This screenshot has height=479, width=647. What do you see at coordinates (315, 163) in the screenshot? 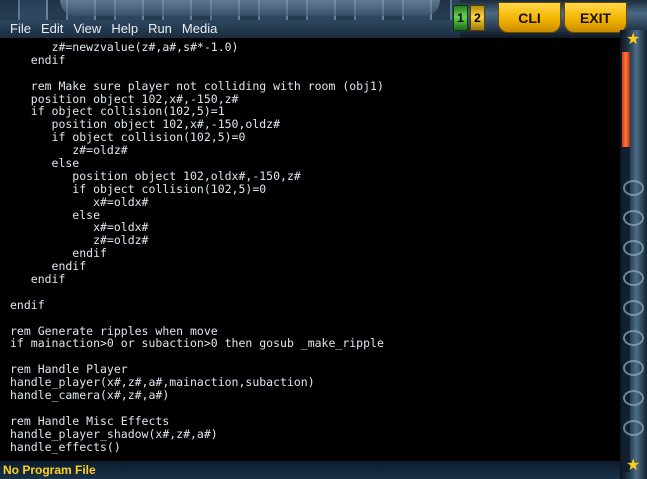
I see `code-line: else` at bounding box center [315, 163].